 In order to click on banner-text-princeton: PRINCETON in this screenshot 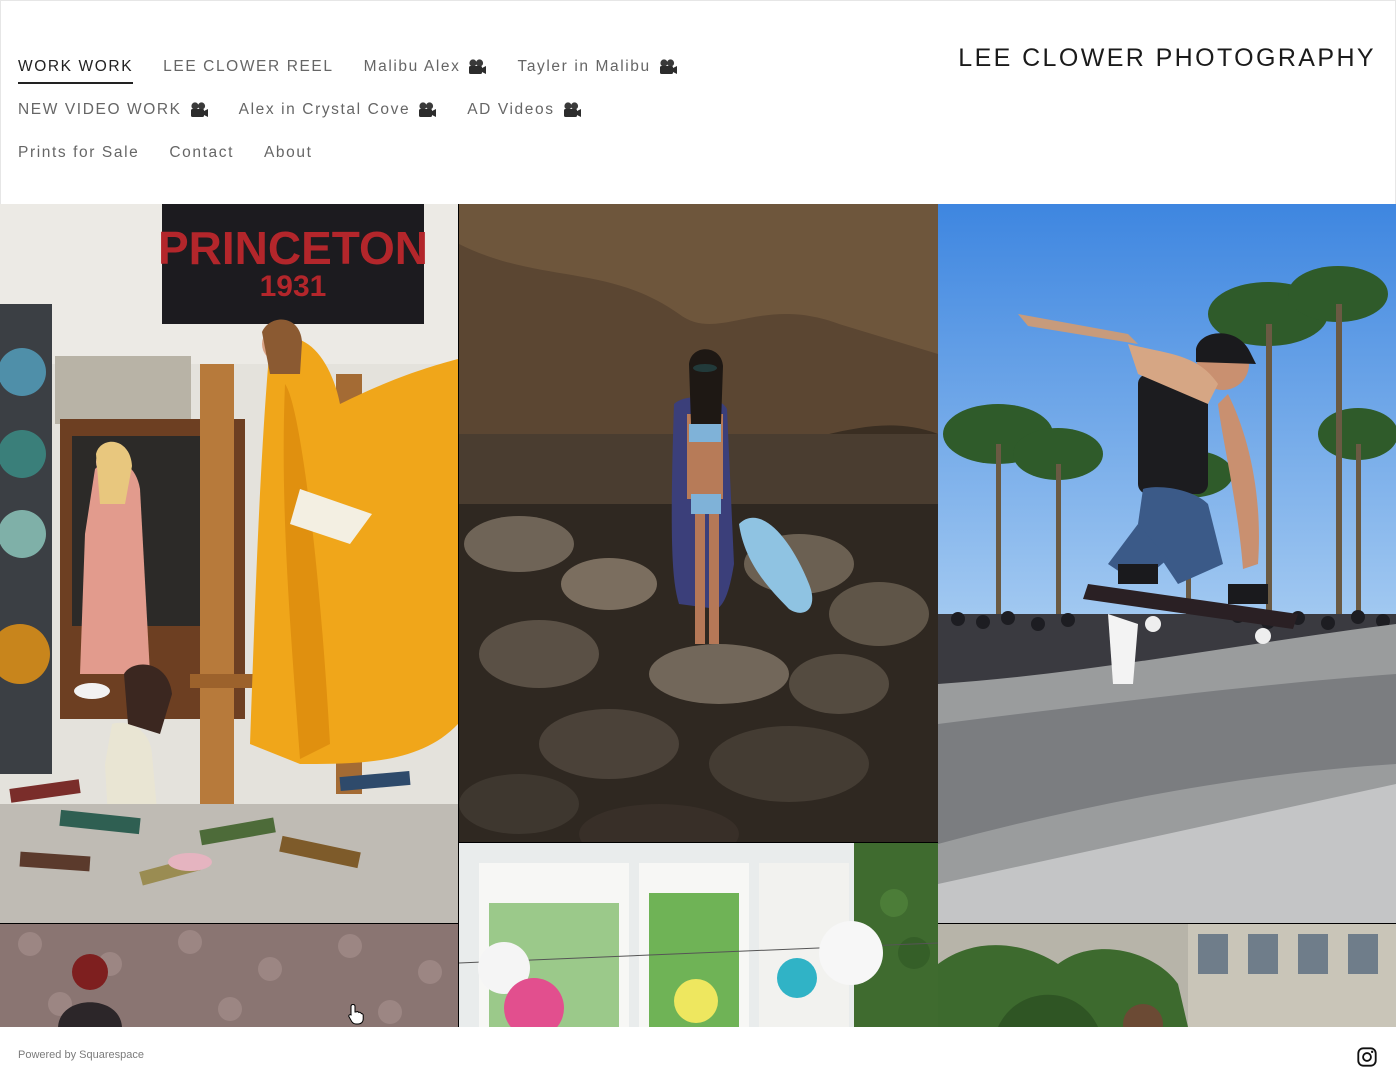, I will do `click(293, 248)`.